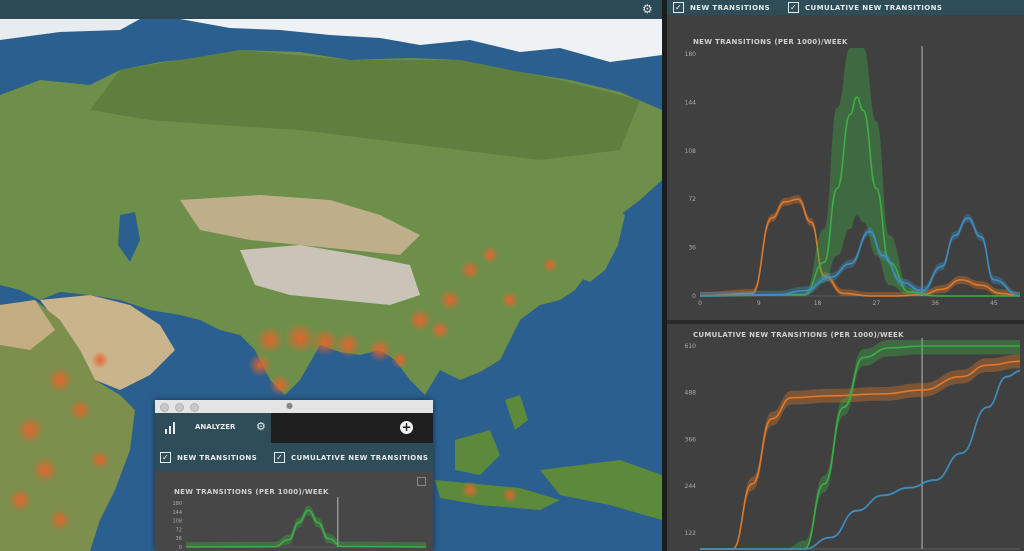 The image size is (1024, 551). Describe the element at coordinates (691, 439) in the screenshot. I see `y-tick-label: 366` at that location.